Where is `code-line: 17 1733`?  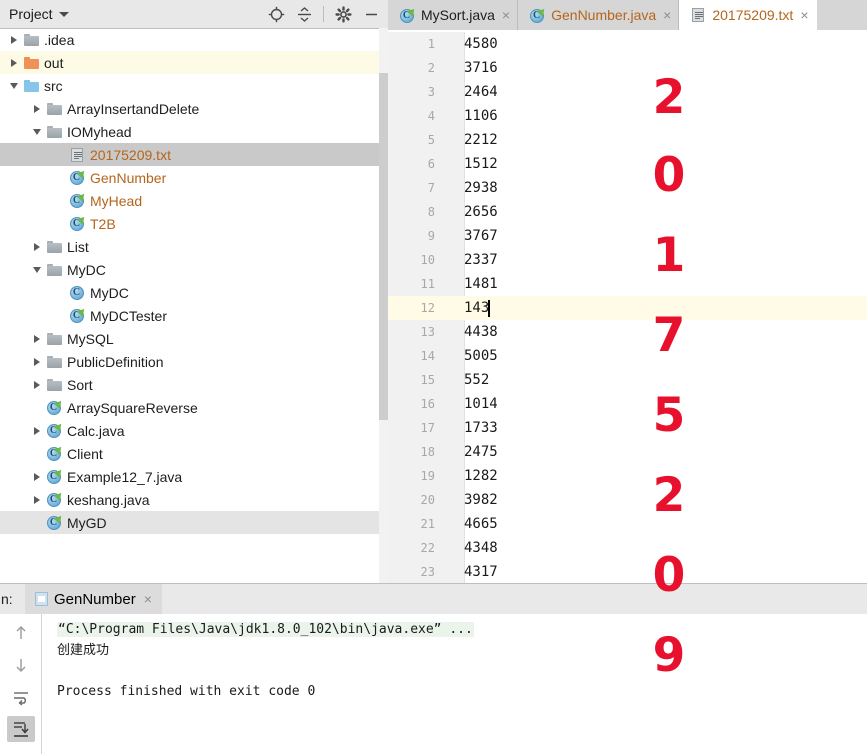 code-line: 17 1733 is located at coordinates (627, 428).